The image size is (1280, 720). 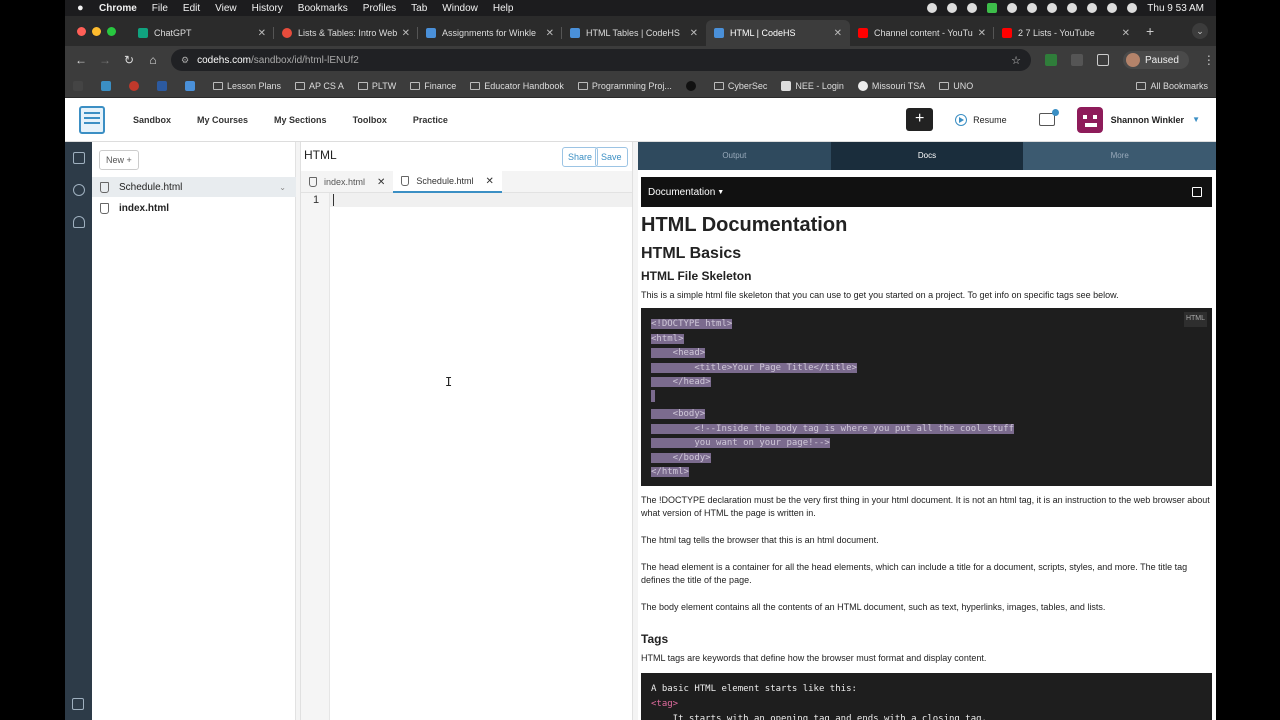 I want to click on user-menu: Shannon Winkler ▼, so click(x=1138, y=119).